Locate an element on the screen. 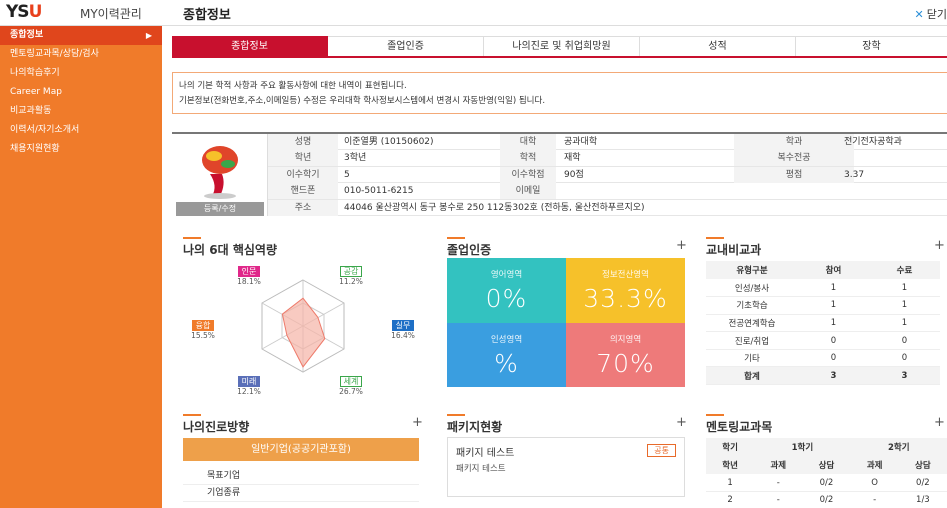  dept-label: 학과 is located at coordinates (794, 142).